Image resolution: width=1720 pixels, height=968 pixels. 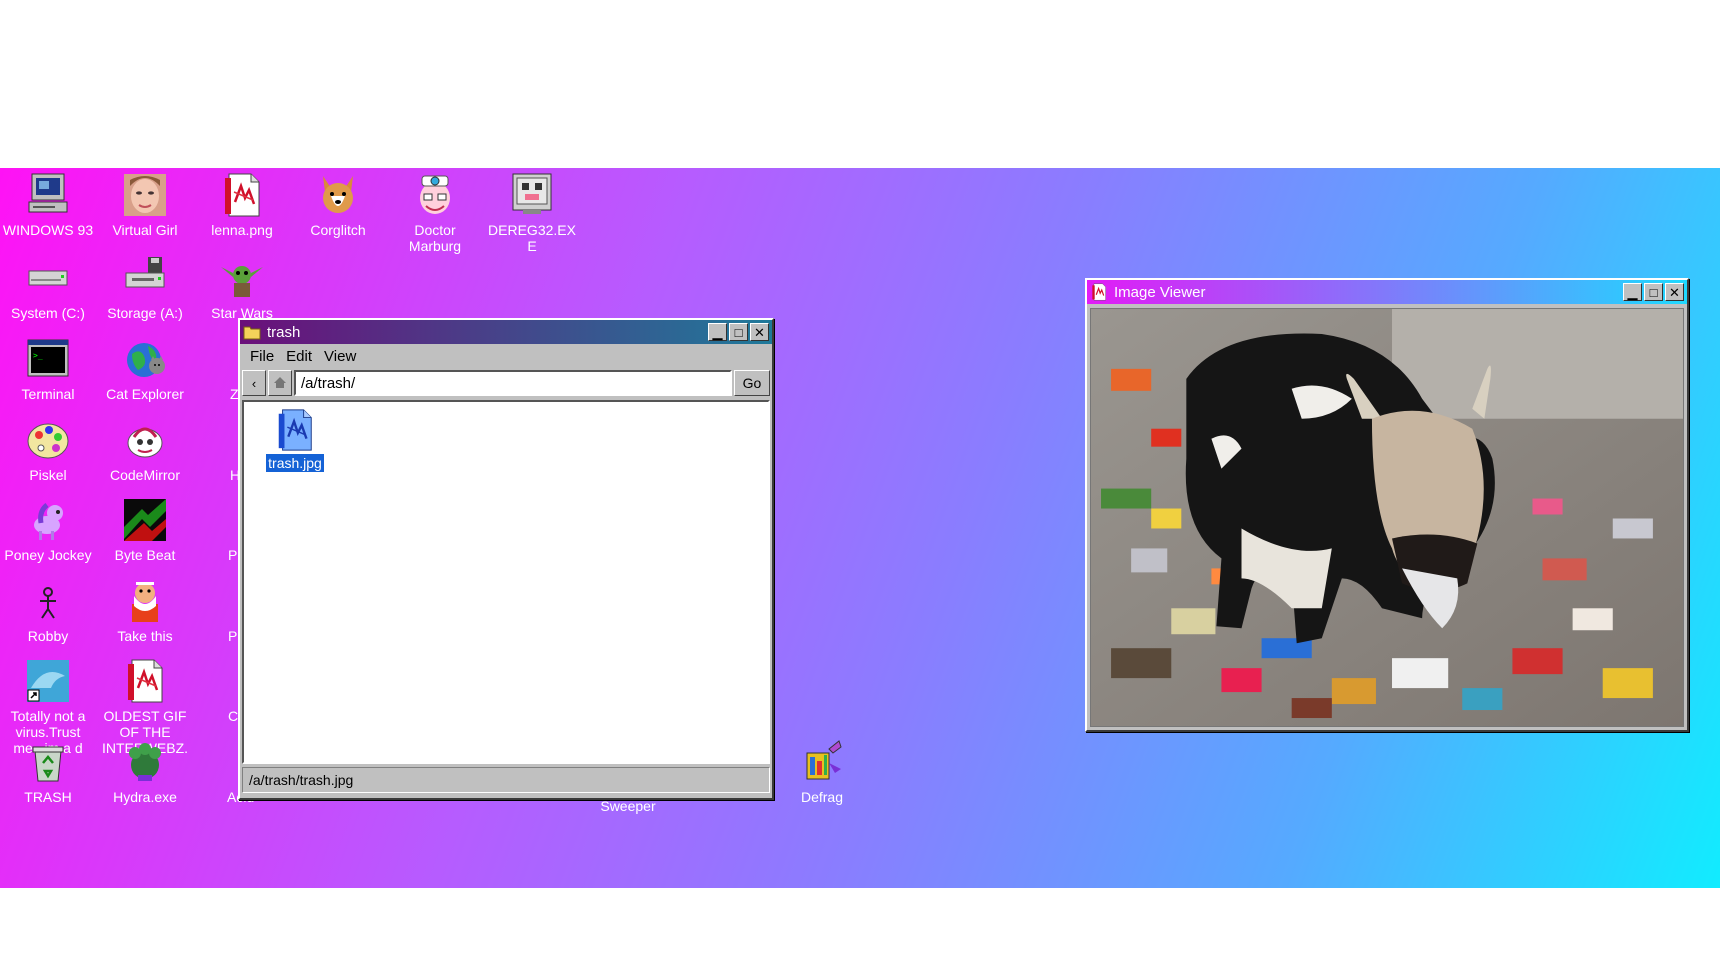 I want to click on menu-view: View, so click(x=340, y=356).